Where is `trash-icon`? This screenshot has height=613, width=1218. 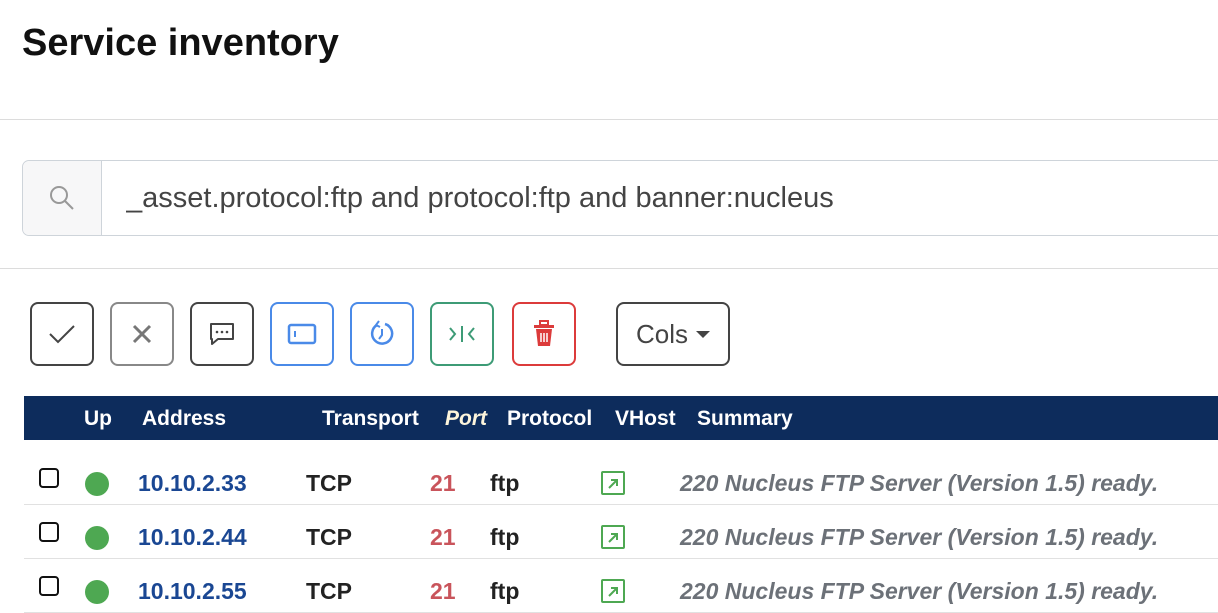 trash-icon is located at coordinates (544, 333).